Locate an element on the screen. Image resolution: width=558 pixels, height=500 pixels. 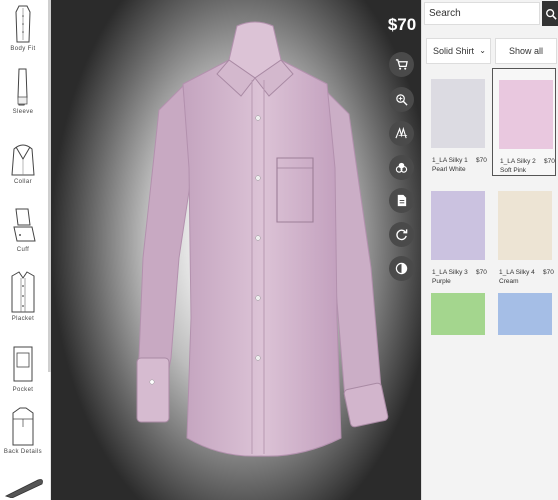
category-value: Solid Shirt is located at coordinates (454, 51).